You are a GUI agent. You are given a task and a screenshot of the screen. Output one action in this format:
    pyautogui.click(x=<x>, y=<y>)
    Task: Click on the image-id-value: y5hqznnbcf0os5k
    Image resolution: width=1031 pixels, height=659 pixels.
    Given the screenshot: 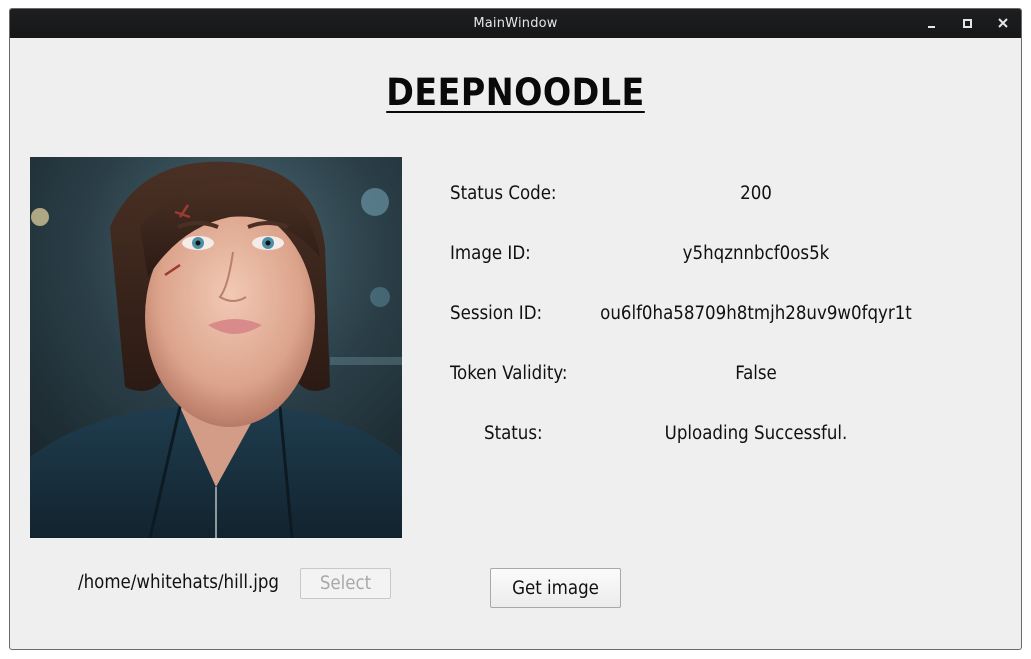 What is the action you would take?
    pyautogui.click(x=756, y=253)
    